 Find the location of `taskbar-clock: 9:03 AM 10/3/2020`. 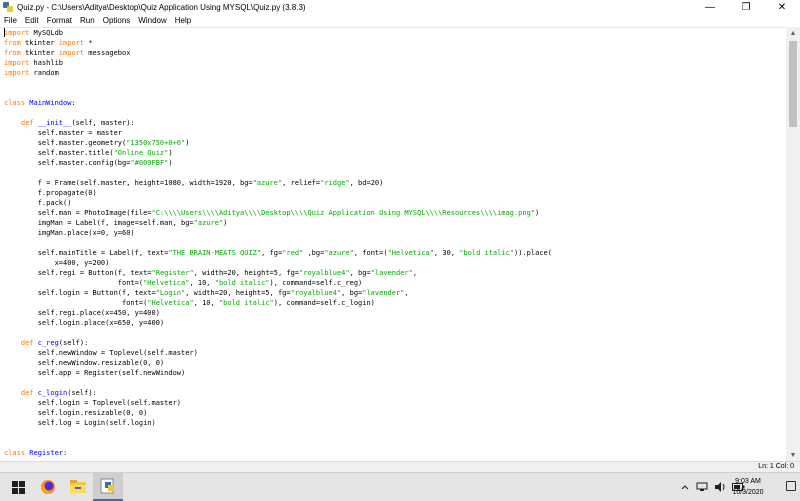

taskbar-clock: 9:03 AM 10/3/2020 is located at coordinates (748, 487).